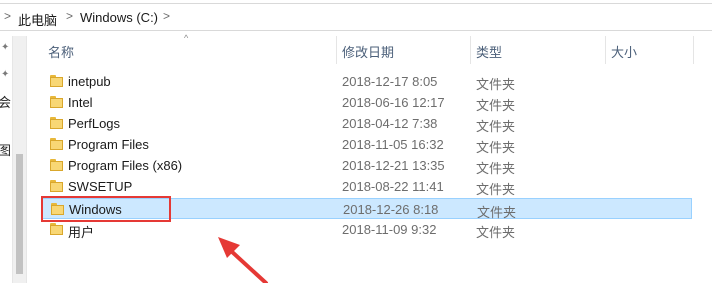  What do you see at coordinates (19, 214) in the screenshot?
I see `nav-scrollbar-thumb` at bounding box center [19, 214].